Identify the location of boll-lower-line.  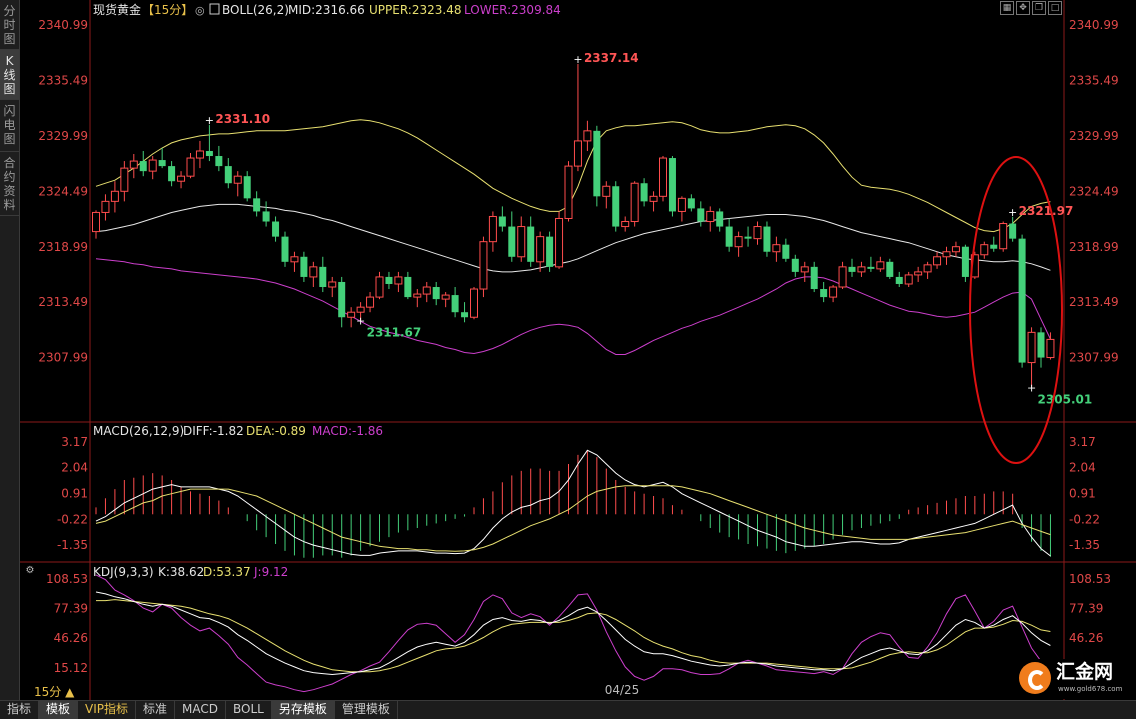
(573, 306).